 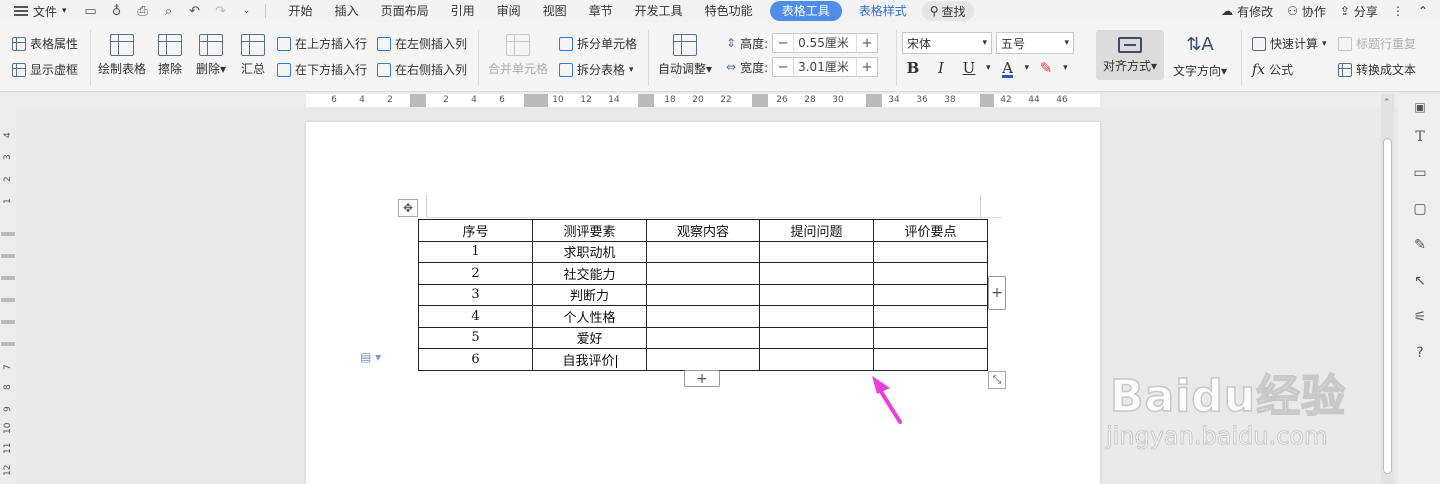 I want to click on bold-icon: B, so click(x=913, y=68).